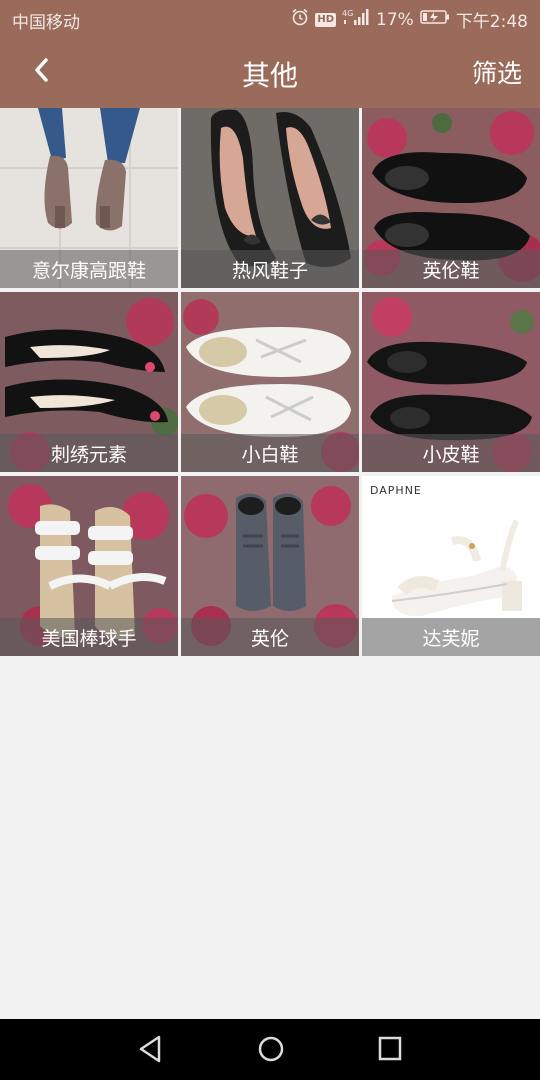  I want to click on filter-button: 筛选, so click(497, 72).